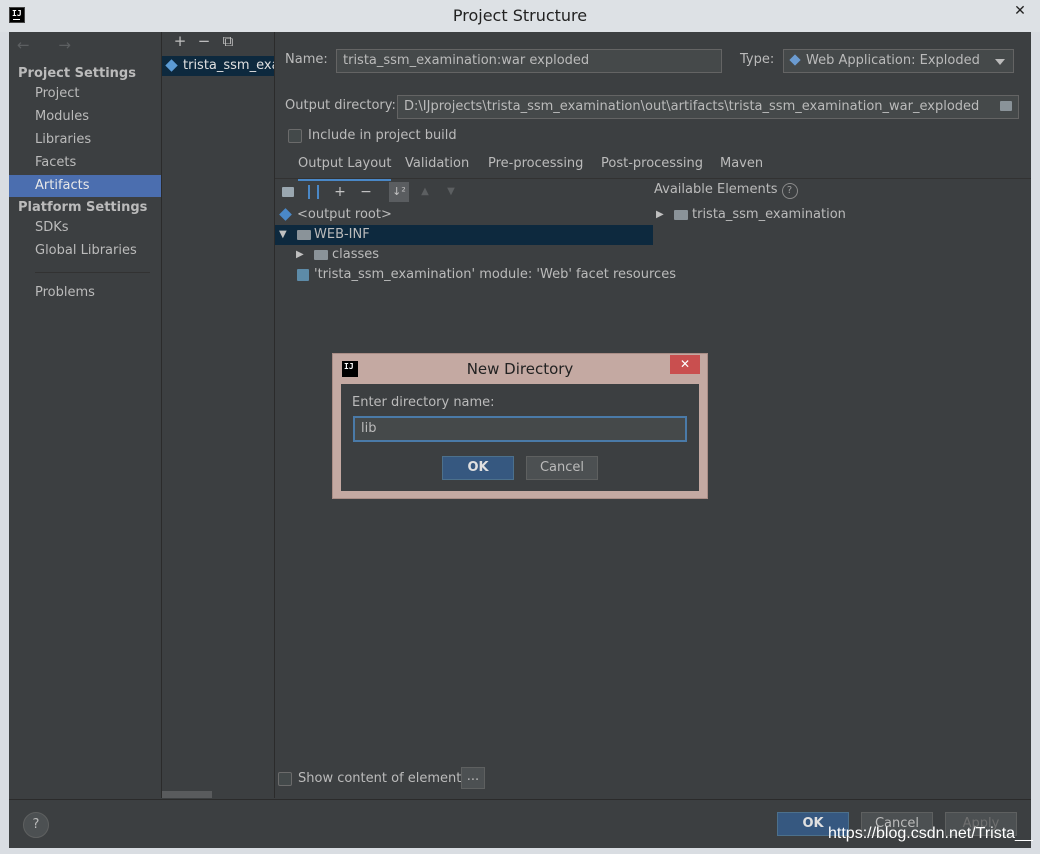  I want to click on nav-item-artifacts: Artifacts, so click(85, 186).